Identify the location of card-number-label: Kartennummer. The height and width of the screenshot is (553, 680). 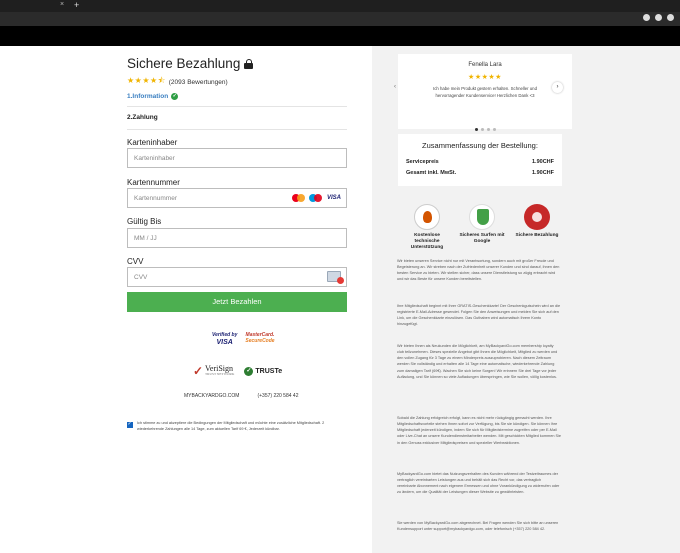
(153, 182).